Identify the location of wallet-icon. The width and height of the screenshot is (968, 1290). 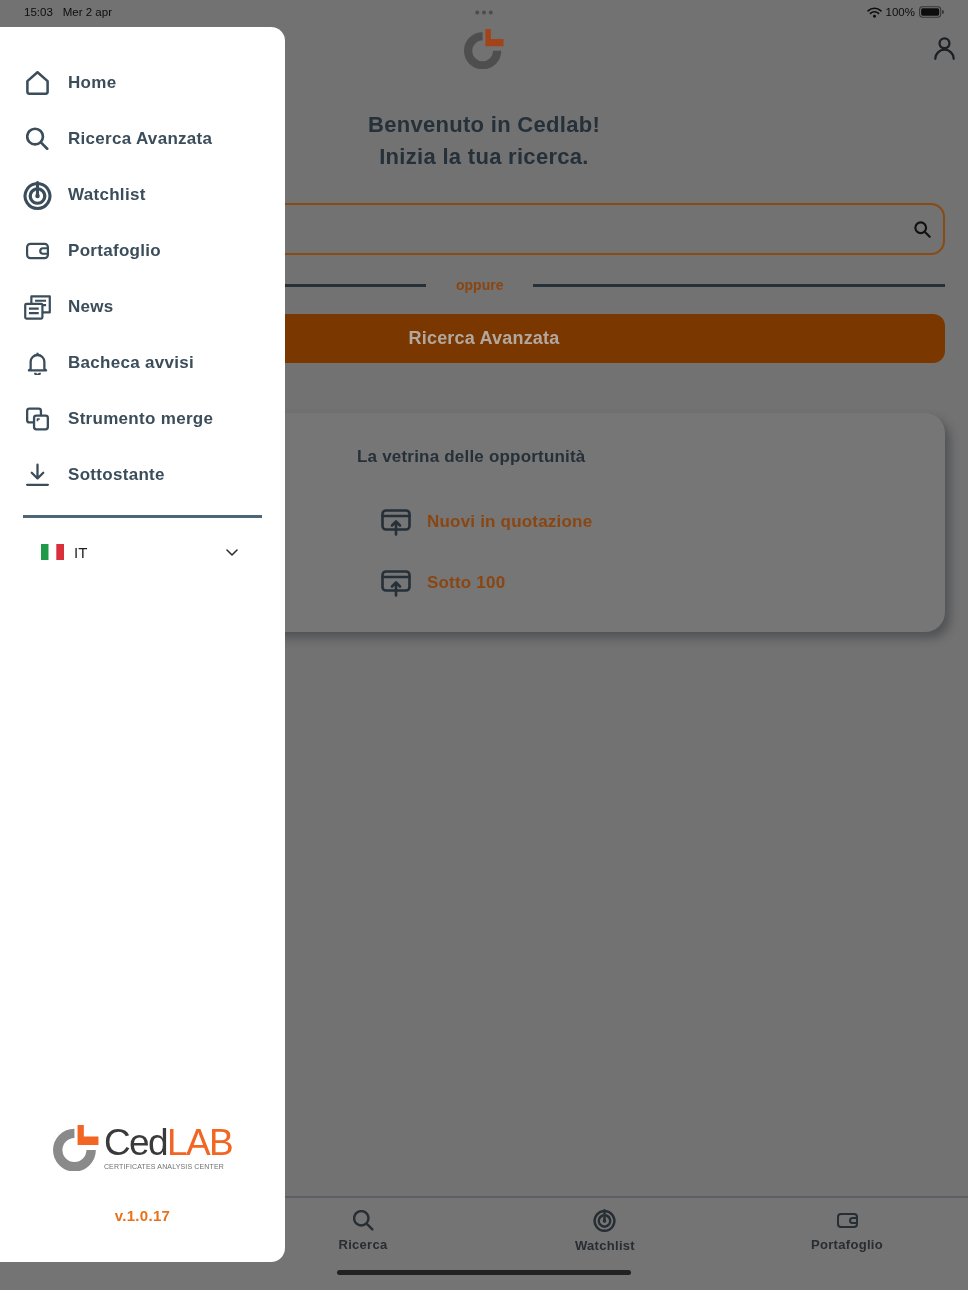
(847, 1220).